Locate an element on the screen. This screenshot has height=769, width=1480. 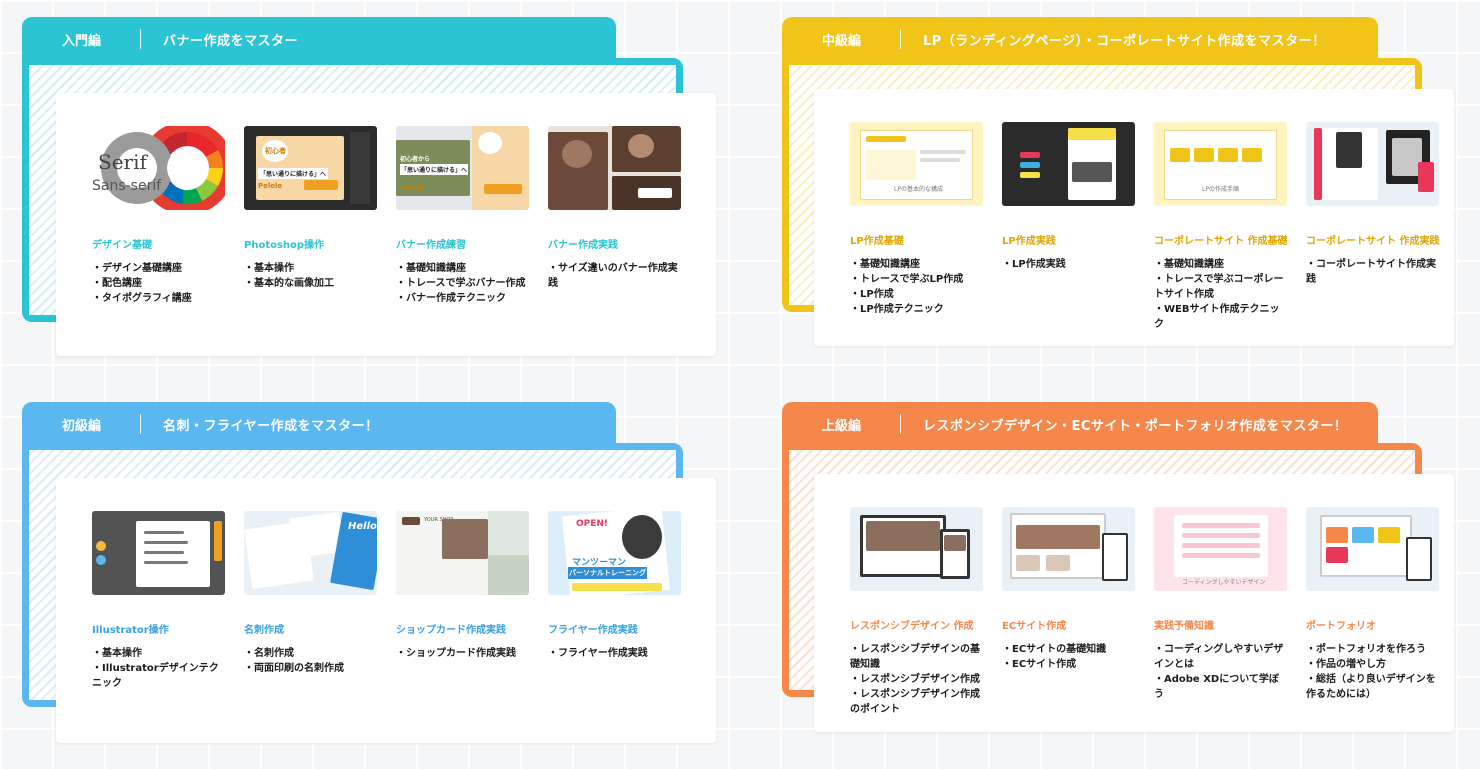
course-title: ポートフォリオ is located at coordinates (1341, 626).